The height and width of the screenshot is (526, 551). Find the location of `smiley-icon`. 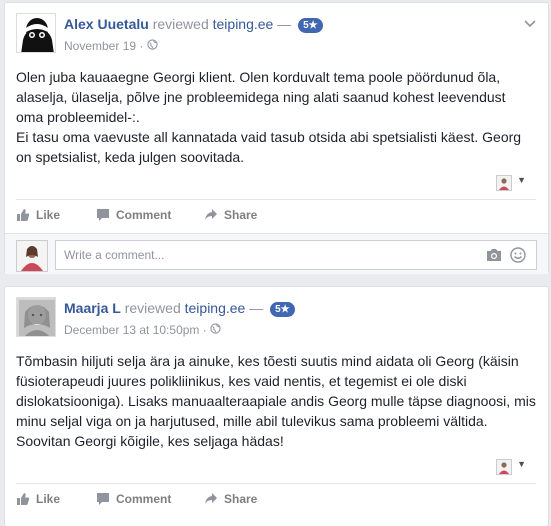

smiley-icon is located at coordinates (518, 256).